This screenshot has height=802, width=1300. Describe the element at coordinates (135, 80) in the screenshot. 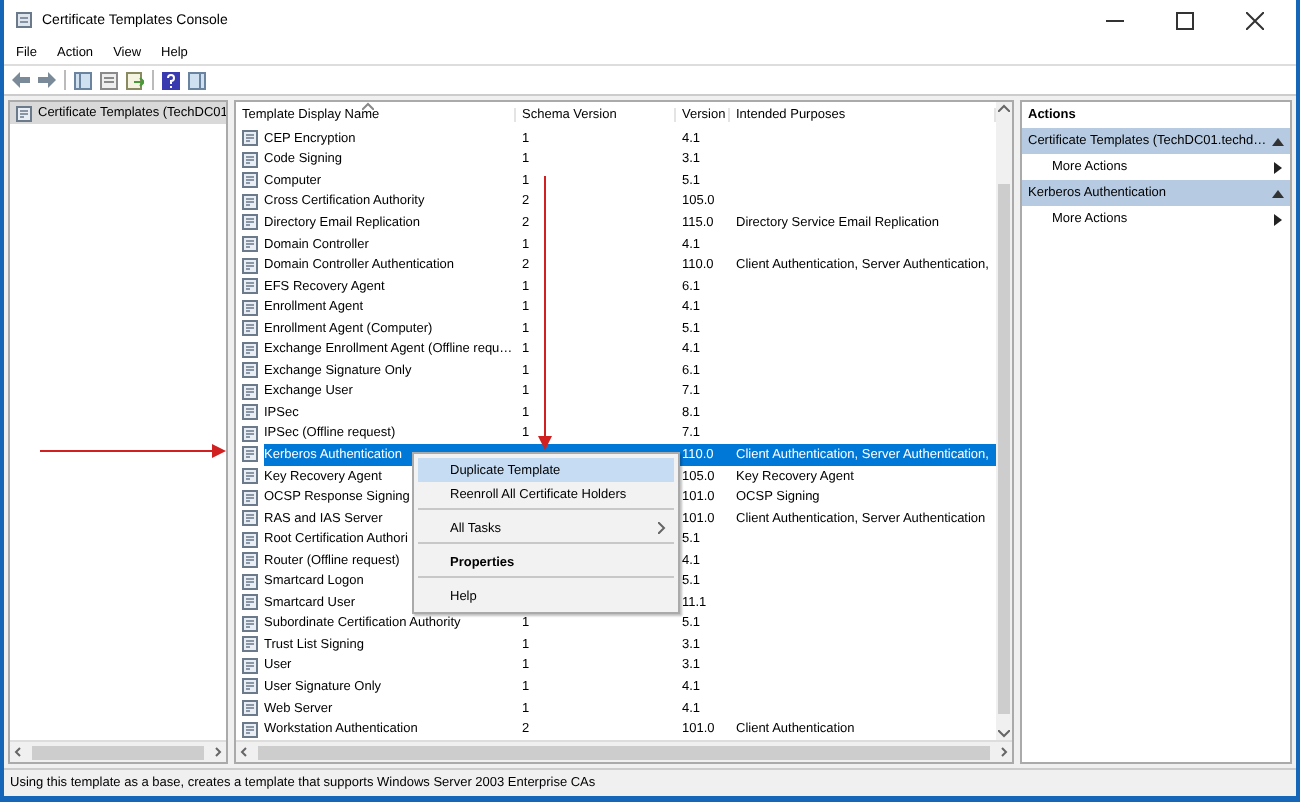

I see `export-list-icon` at that location.